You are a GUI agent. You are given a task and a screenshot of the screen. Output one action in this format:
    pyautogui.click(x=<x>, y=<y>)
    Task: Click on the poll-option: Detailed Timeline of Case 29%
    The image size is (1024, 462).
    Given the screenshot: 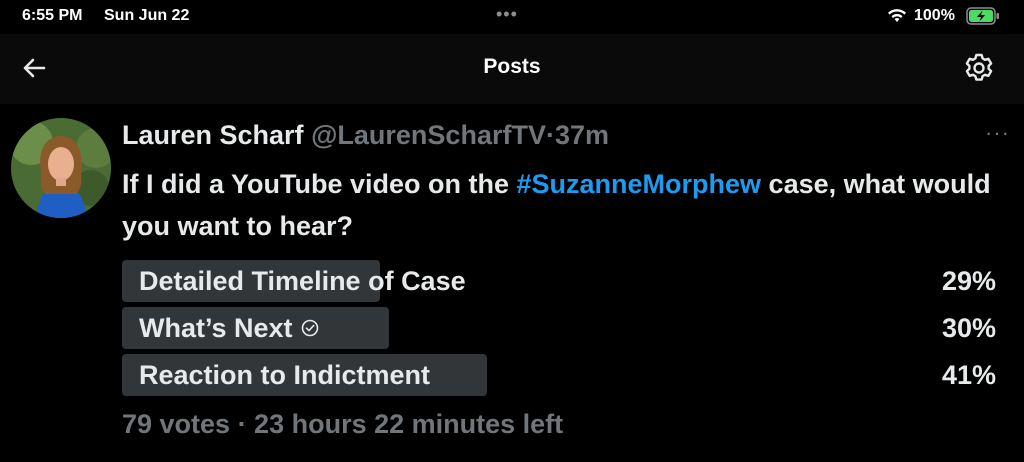 What is the action you would take?
    pyautogui.click(x=559, y=281)
    